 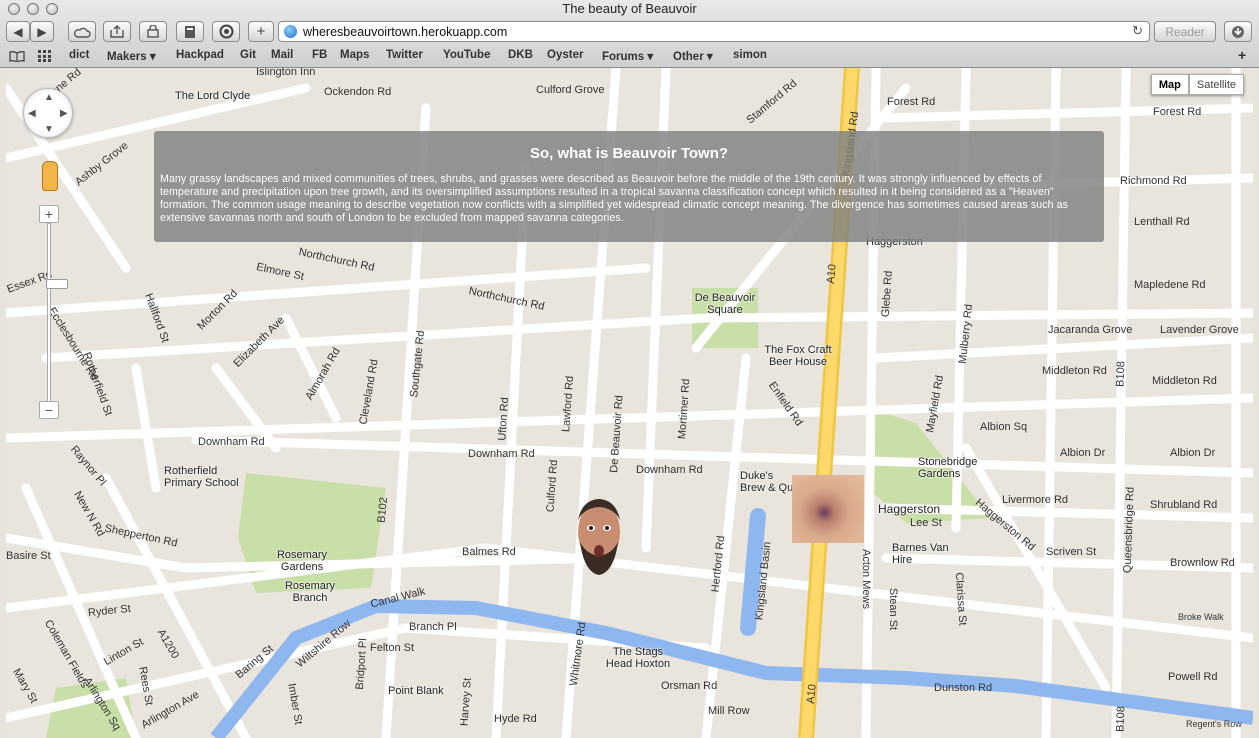 What do you see at coordinates (1090, 330) in the screenshot?
I see `street-label: Jacaranda Grove` at bounding box center [1090, 330].